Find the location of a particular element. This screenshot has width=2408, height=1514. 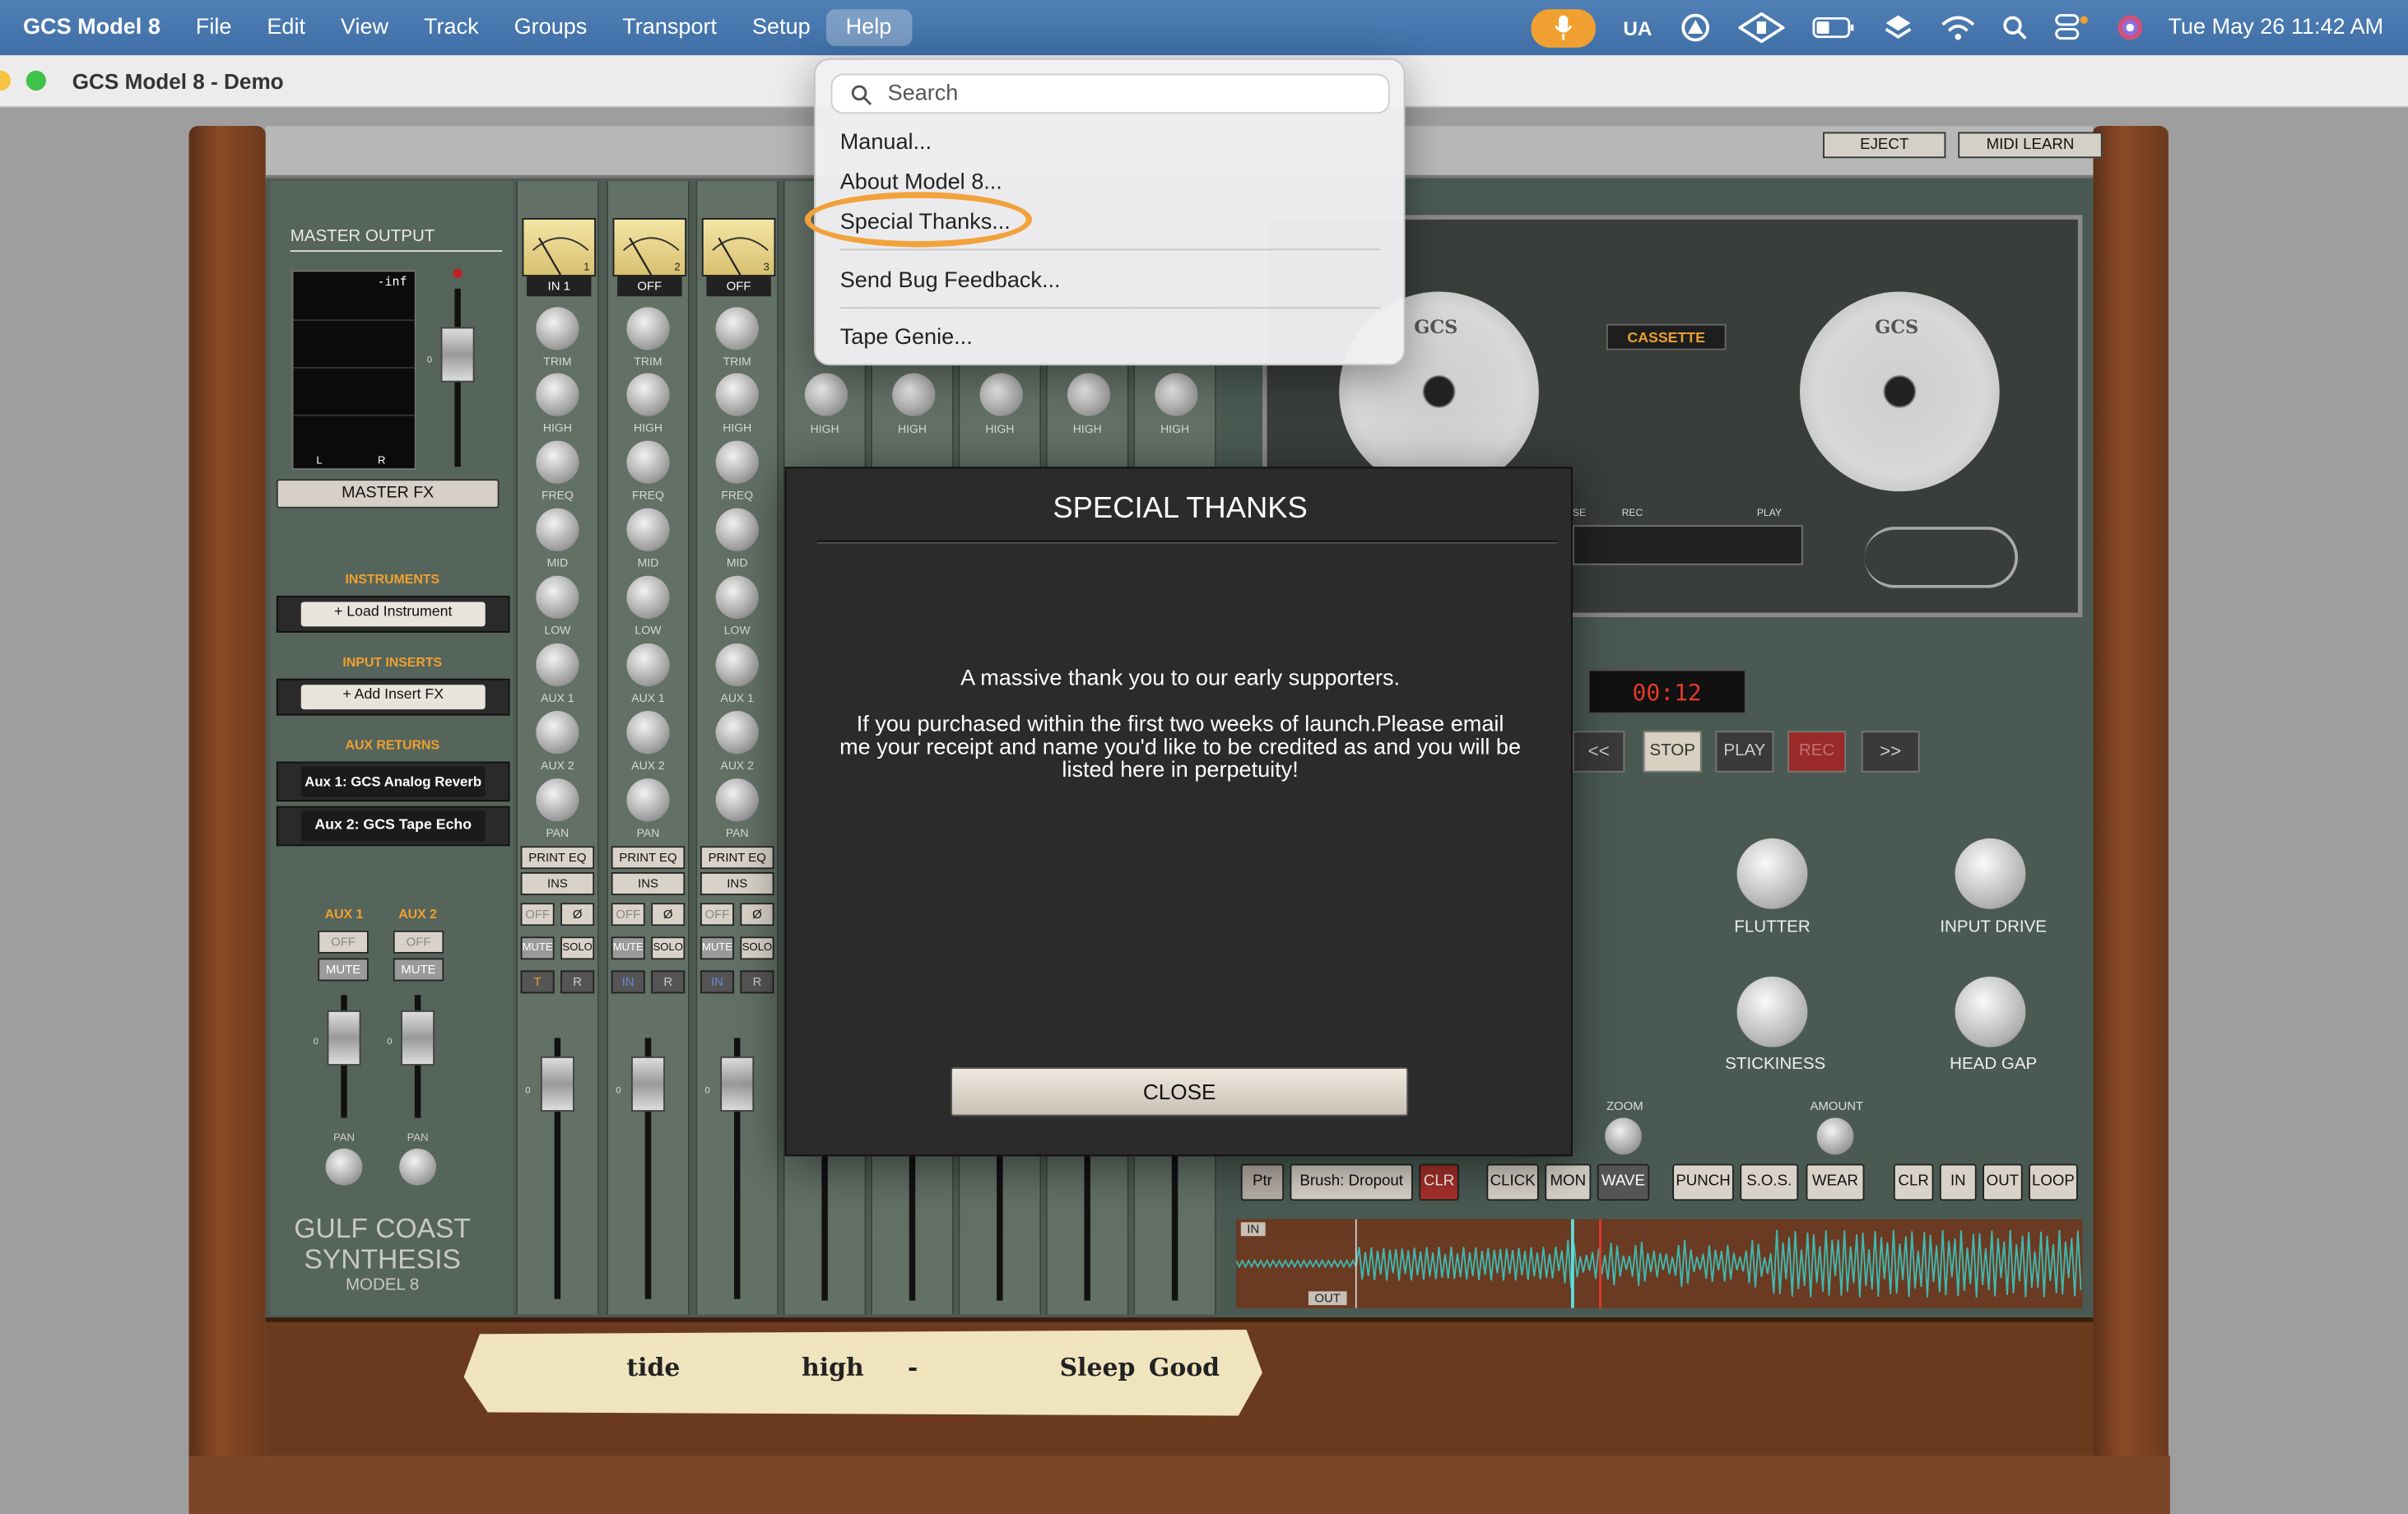

loop-in-marker: IN is located at coordinates (1253, 1229).